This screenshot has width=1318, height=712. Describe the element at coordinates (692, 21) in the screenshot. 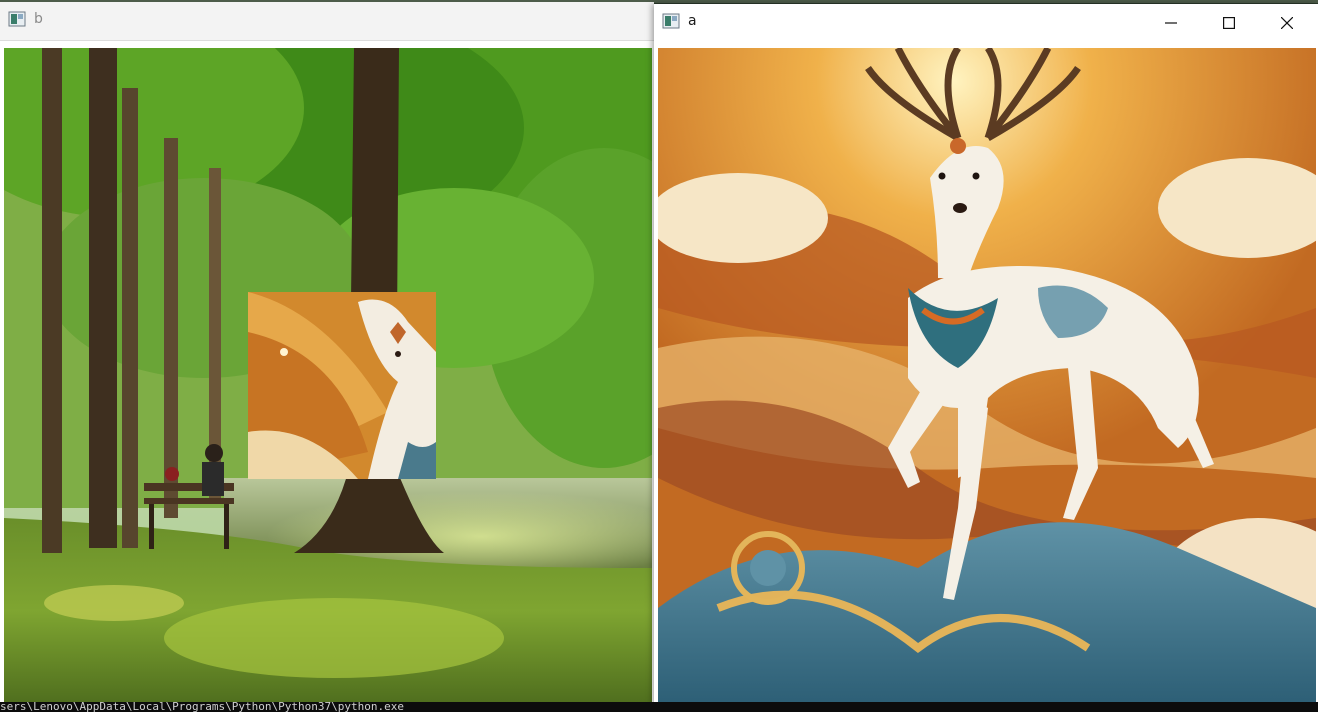

I see `window-a-title: a` at that location.